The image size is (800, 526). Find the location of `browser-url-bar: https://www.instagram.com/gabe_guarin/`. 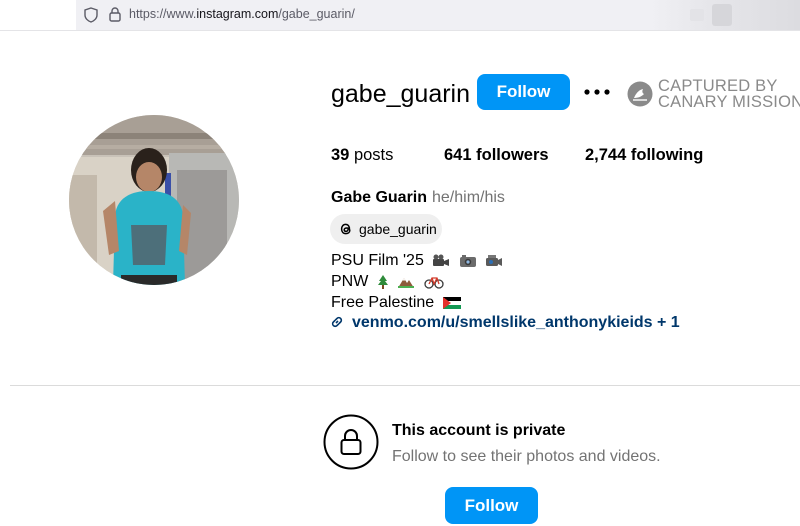

browser-url-bar: https://www.instagram.com/gabe_guarin/ is located at coordinates (438, 15).